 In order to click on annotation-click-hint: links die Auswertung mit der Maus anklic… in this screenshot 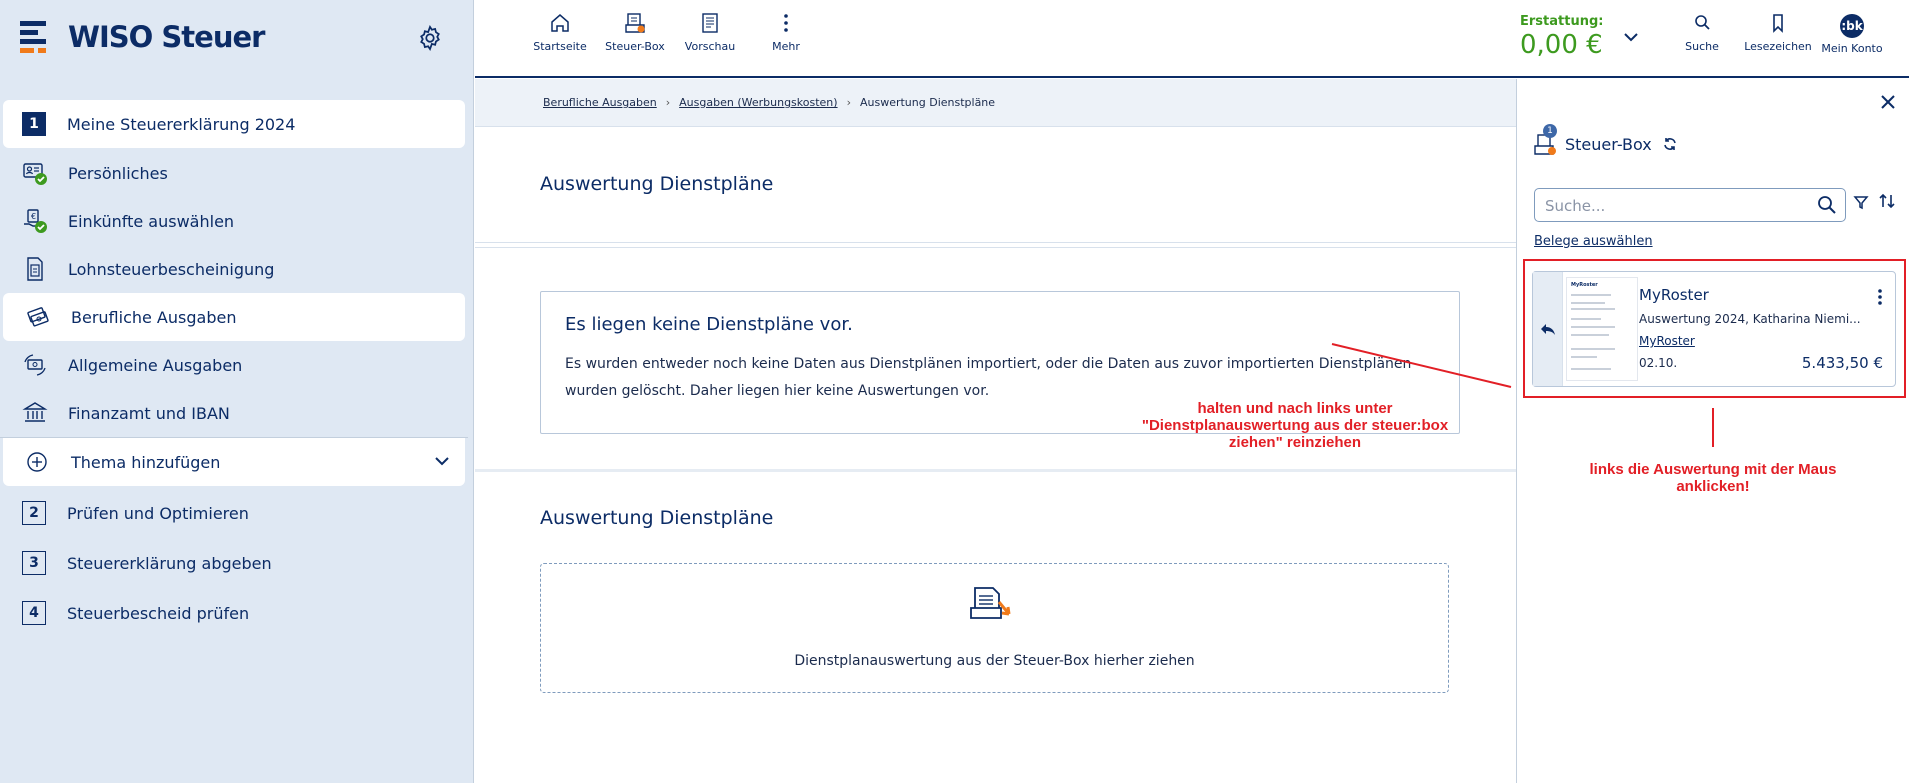, I will do `click(1713, 478)`.